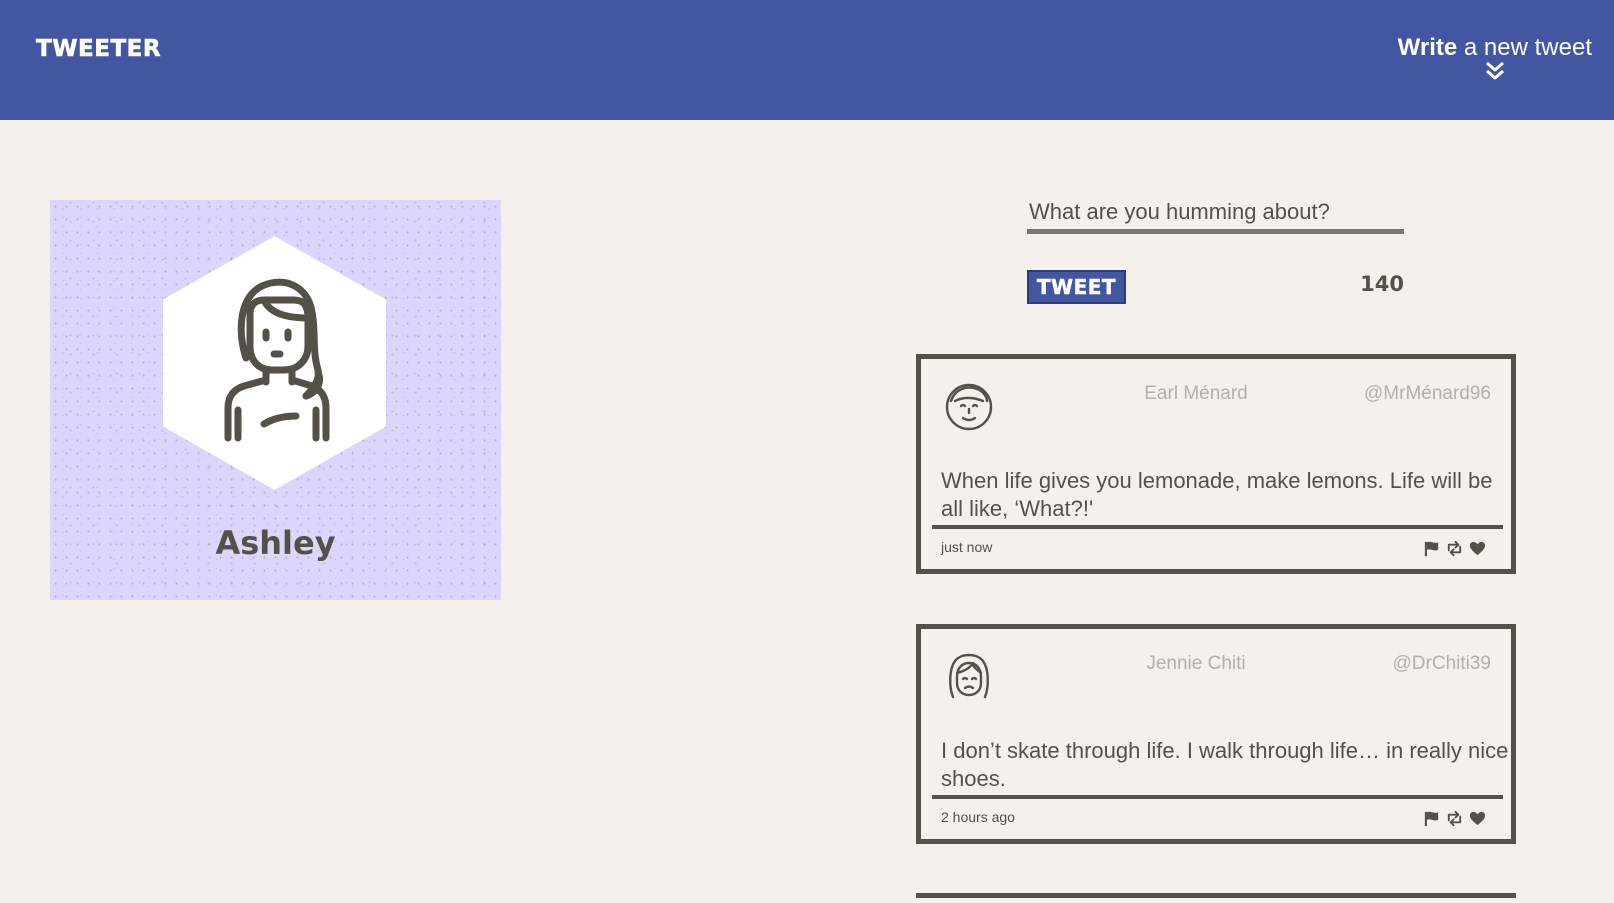  Describe the element at coordinates (275, 543) in the screenshot. I see `profile-name: Ashley` at that location.